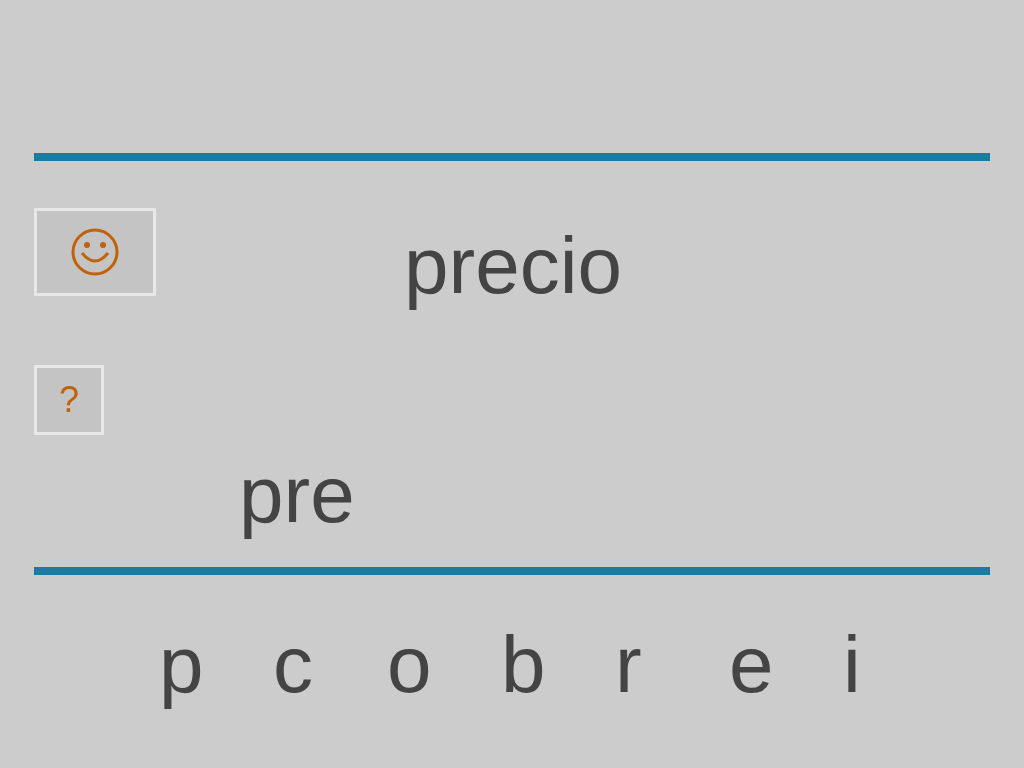 This screenshot has width=1024, height=768. I want to click on letter-tile: c, so click(330, 665).